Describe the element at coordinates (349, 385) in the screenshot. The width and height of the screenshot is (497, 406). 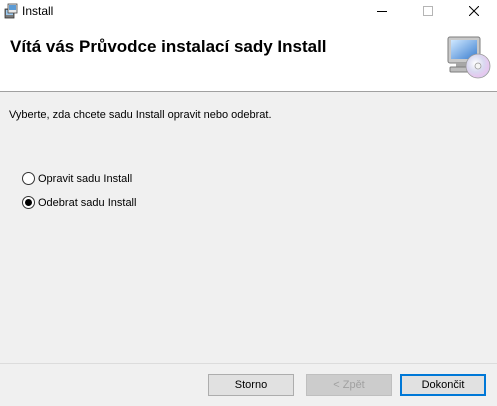
I see `back-button: < Zpět` at that location.